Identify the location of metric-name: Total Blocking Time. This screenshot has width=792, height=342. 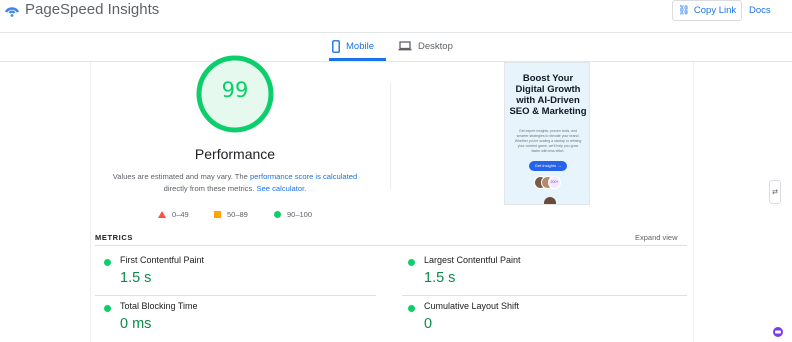
(159, 306).